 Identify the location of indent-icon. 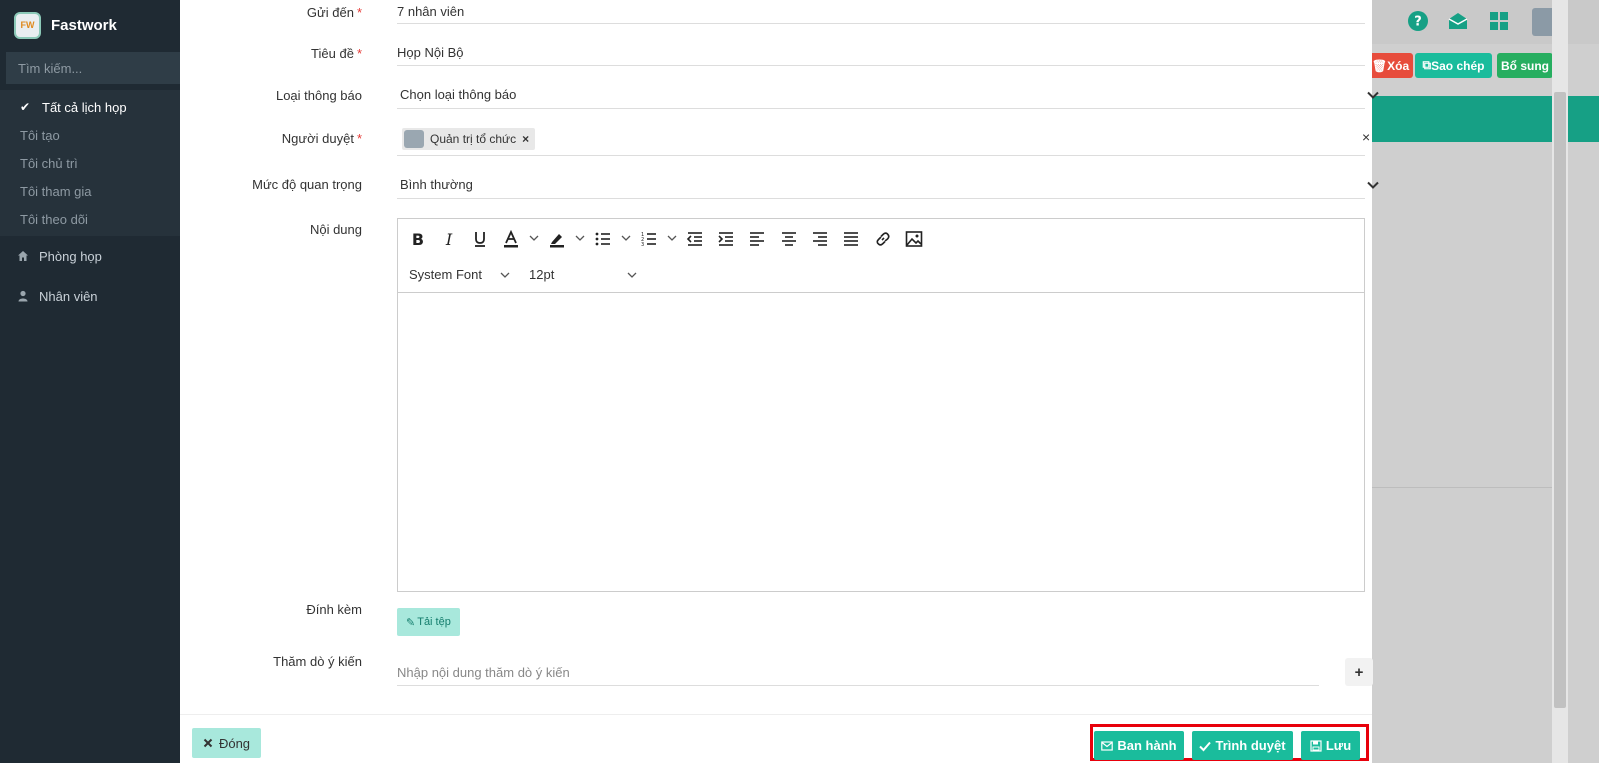
(726, 239).